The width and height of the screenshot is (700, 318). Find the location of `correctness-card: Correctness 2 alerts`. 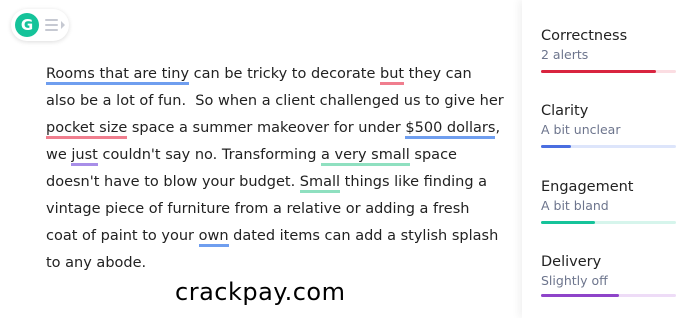

correctness-card: Correctness 2 alerts is located at coordinates (608, 50).